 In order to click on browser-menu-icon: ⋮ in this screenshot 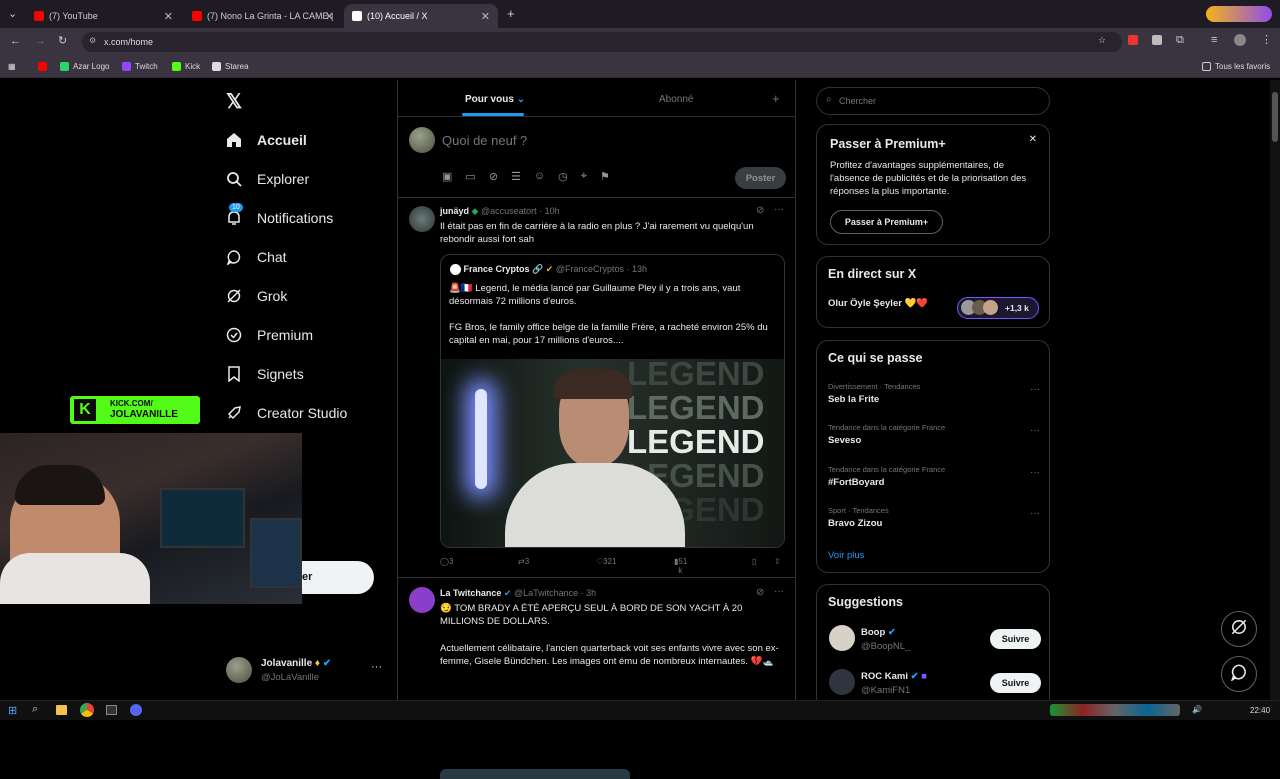, I will do `click(1266, 39)`.